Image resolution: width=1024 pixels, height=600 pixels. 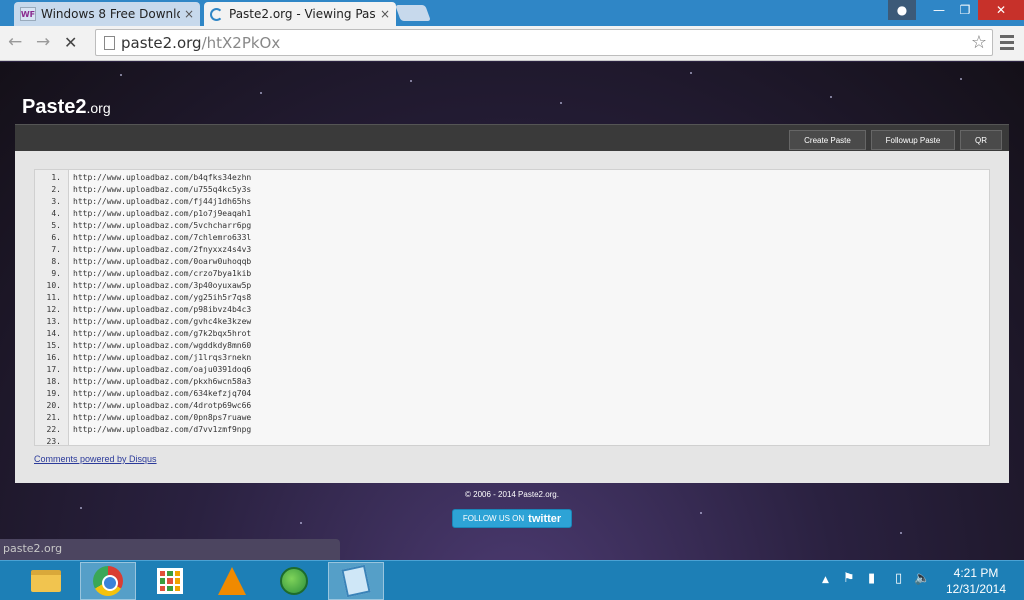 I want to click on store-icon, so click(x=170, y=581).